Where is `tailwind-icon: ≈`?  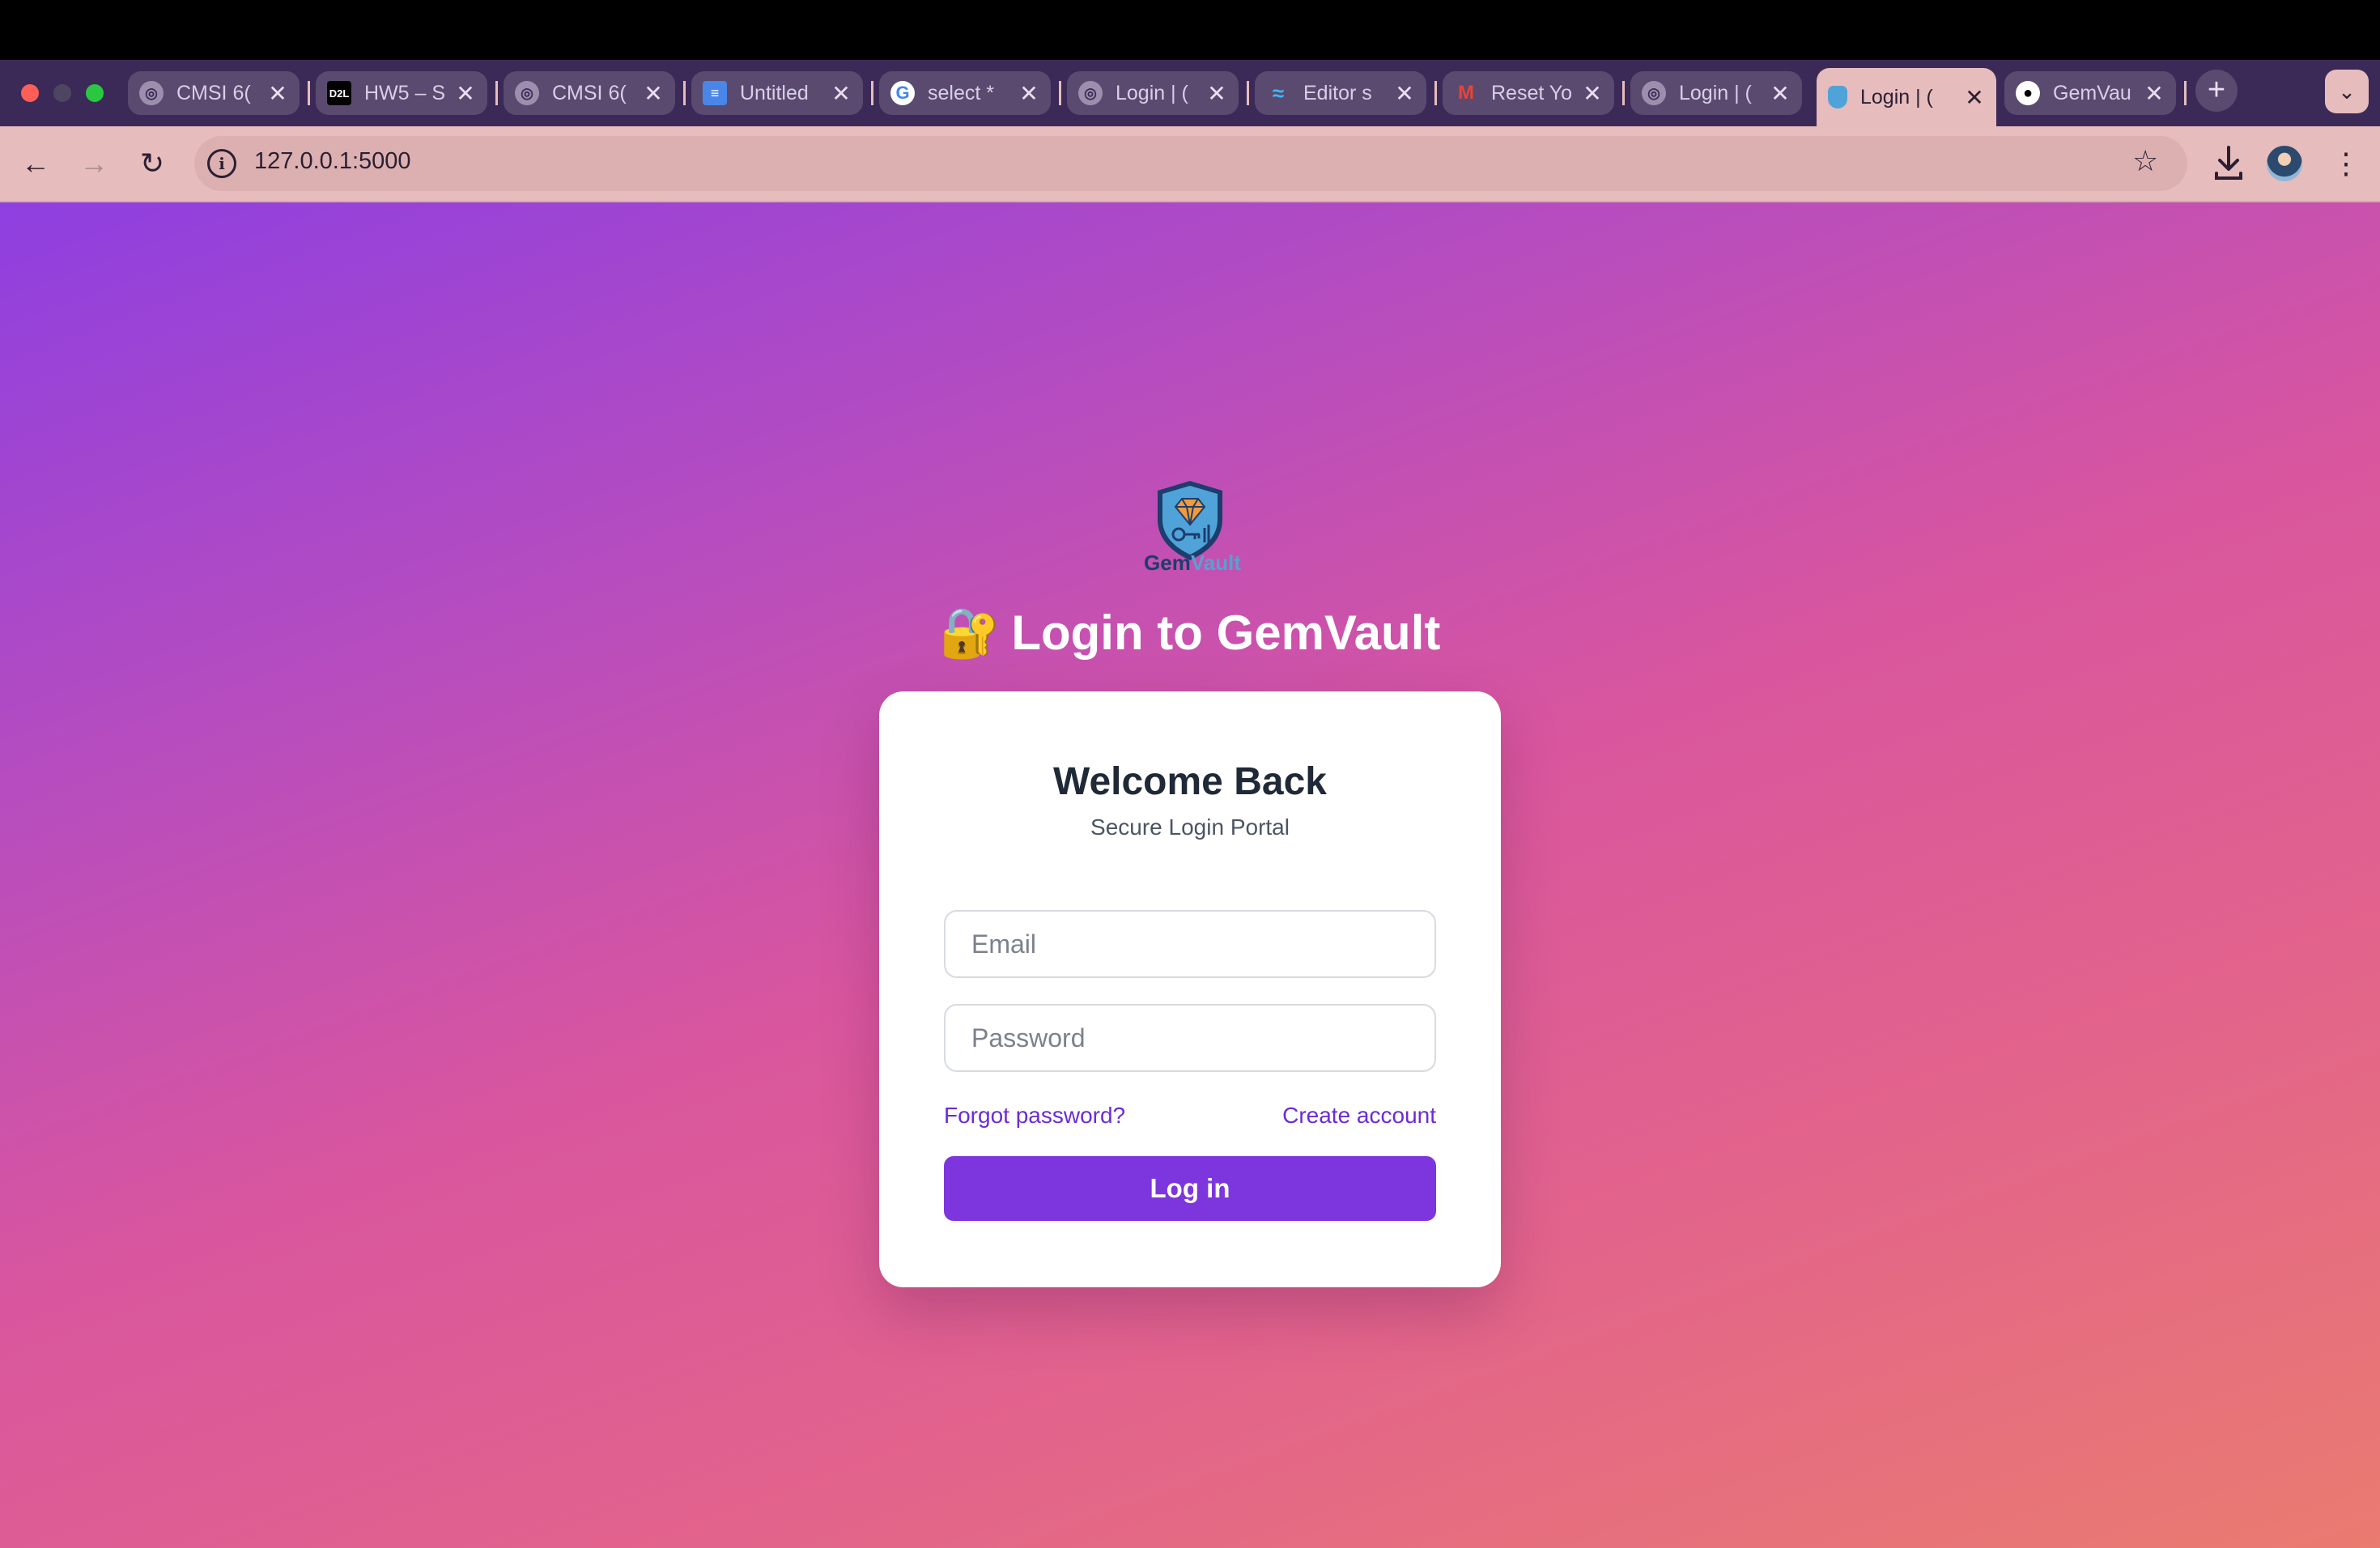
tailwind-icon: ≈ is located at coordinates (1279, 92).